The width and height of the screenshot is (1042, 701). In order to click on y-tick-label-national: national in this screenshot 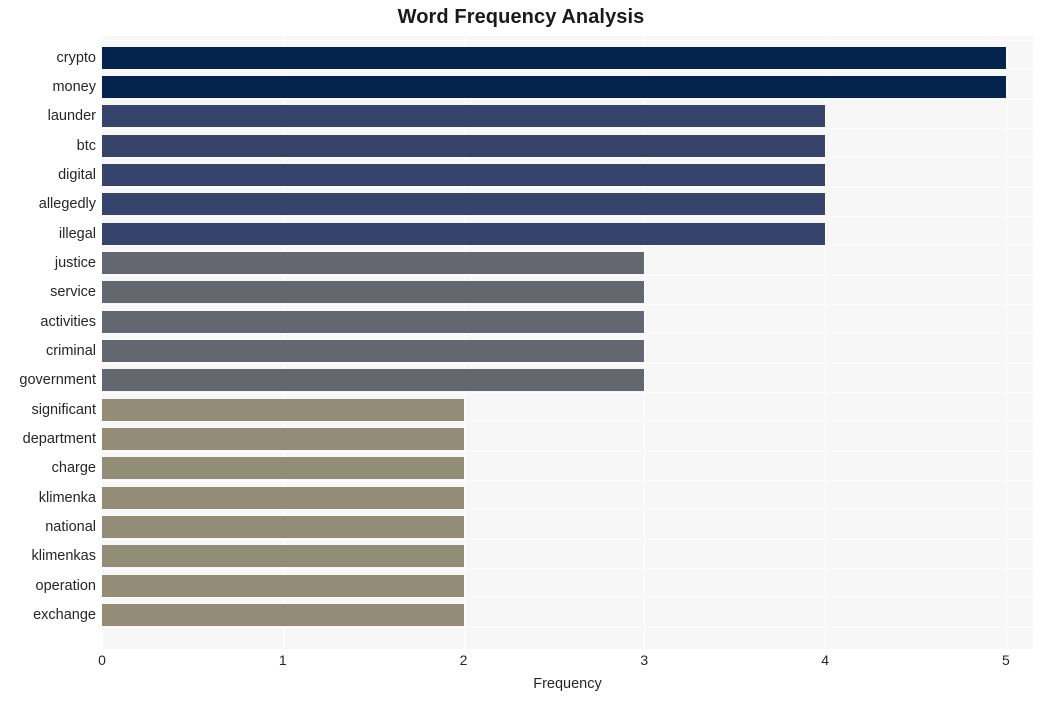, I will do `click(70, 527)`.